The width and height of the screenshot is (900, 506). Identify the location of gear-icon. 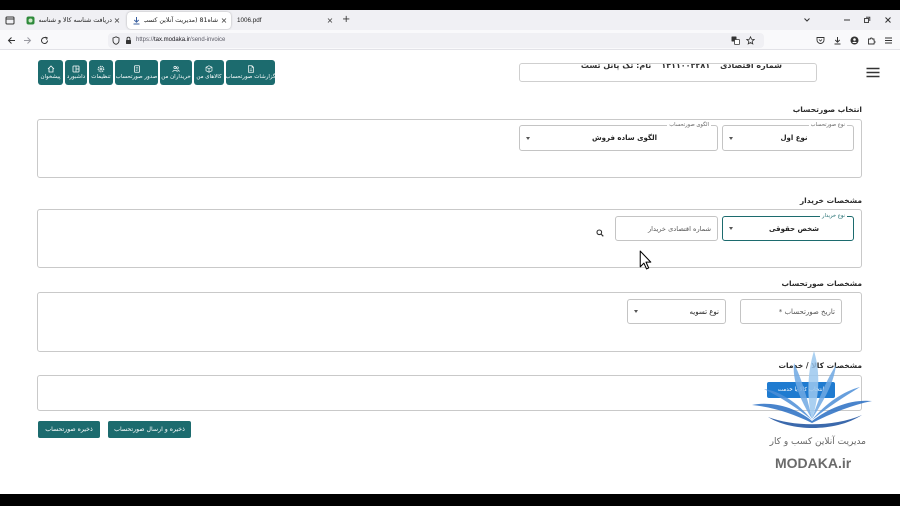
(101, 69).